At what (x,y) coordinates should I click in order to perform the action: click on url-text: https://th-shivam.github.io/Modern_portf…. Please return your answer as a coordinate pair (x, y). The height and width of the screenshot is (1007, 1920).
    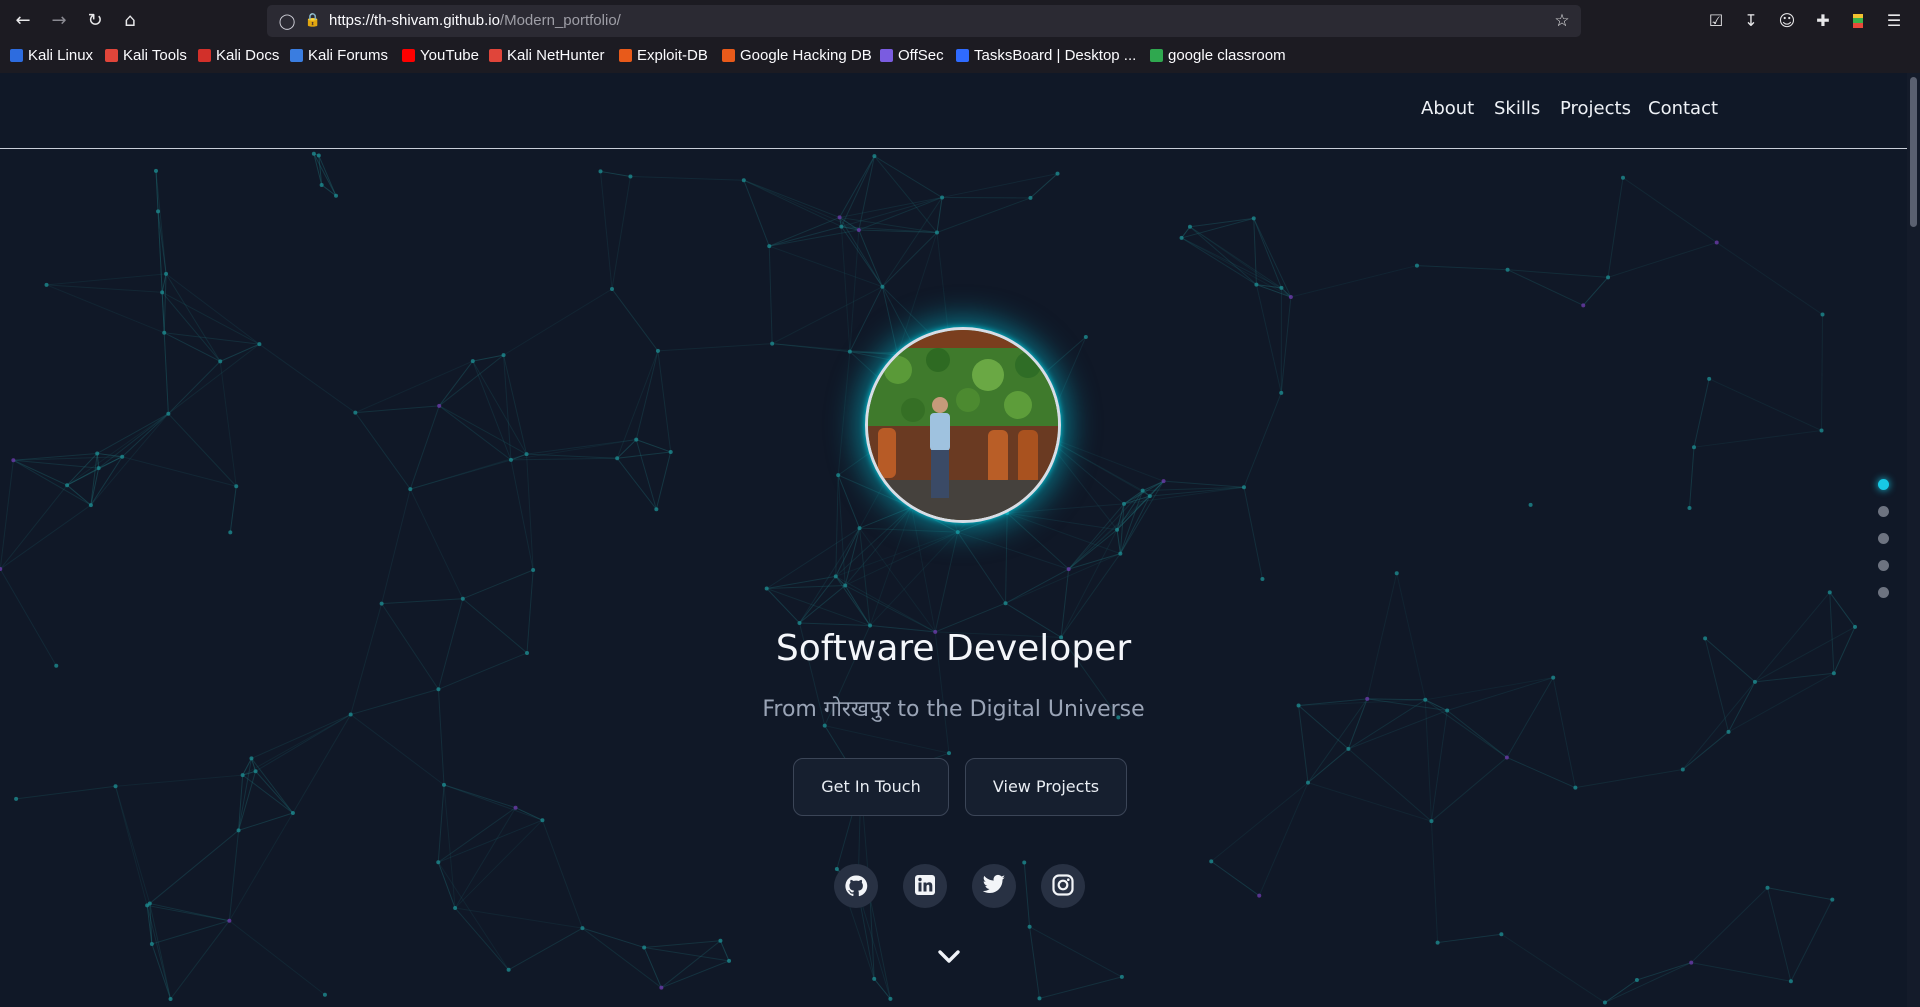
    Looking at the image, I should click on (475, 20).